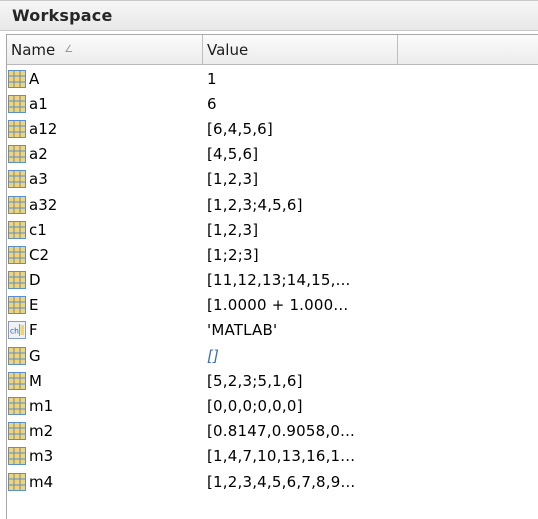 The width and height of the screenshot is (538, 519). I want to click on variable-value: [4,5,6], so click(233, 154).